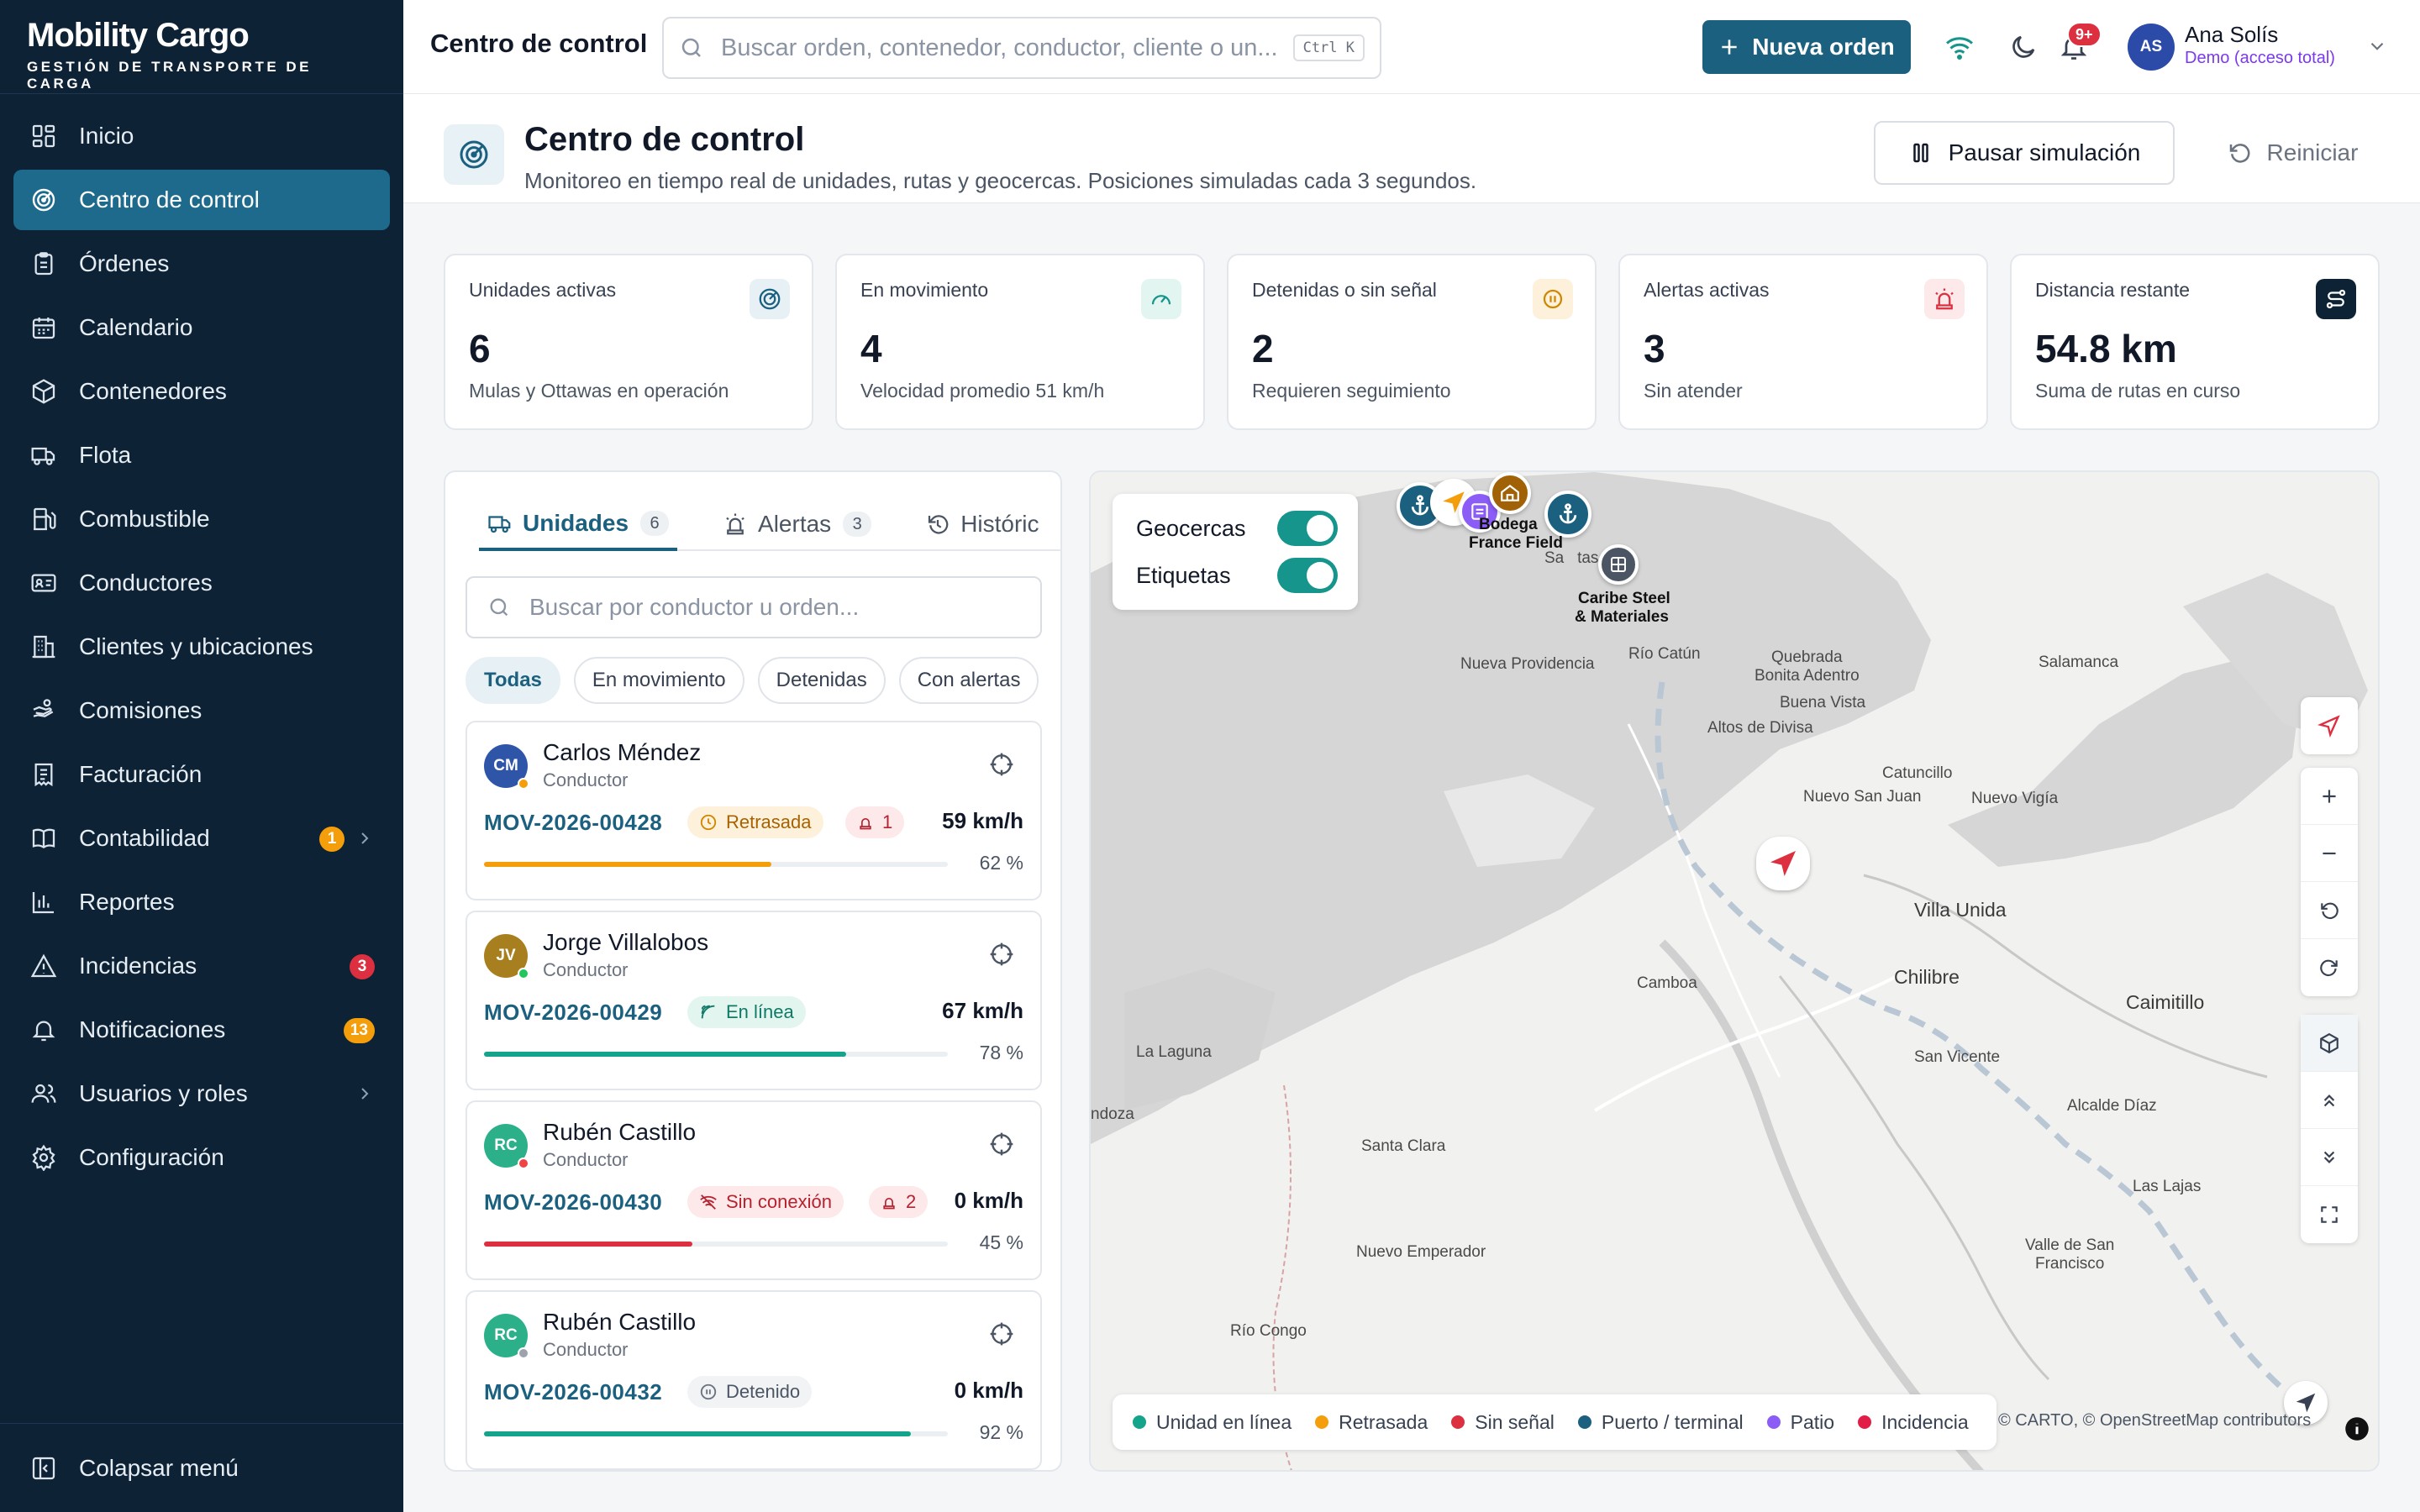  I want to click on chevrons-up-icon, so click(2329, 1100).